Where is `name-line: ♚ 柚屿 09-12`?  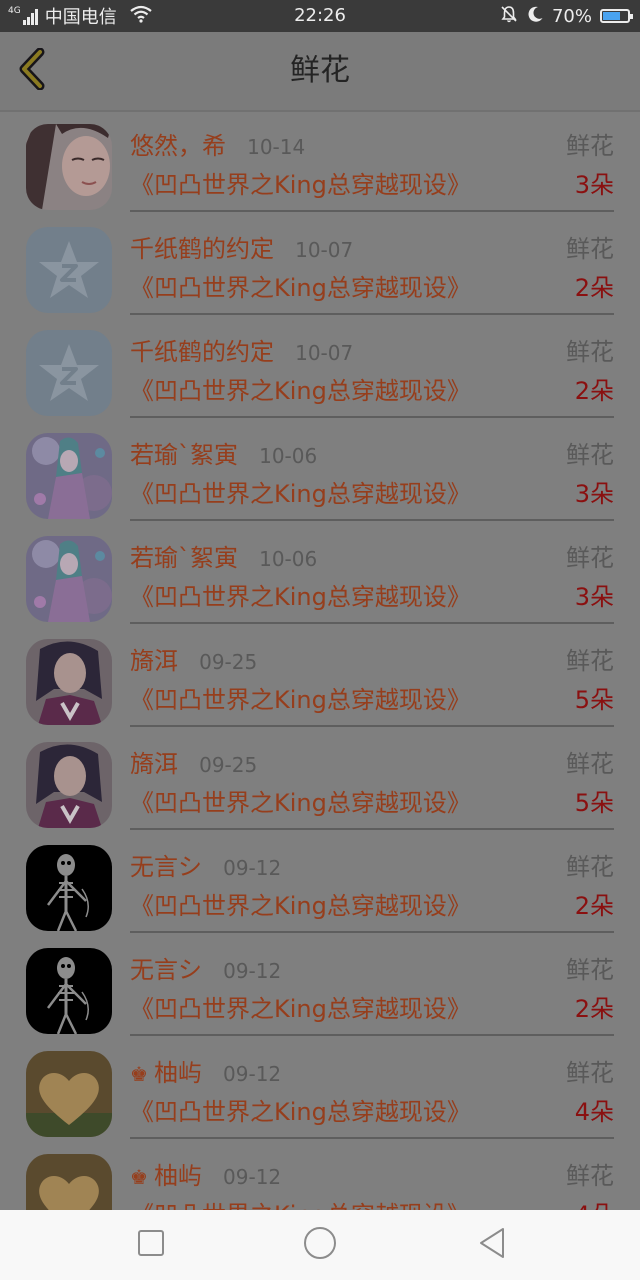 name-line: ♚ 柚屿 09-12 is located at coordinates (205, 1176).